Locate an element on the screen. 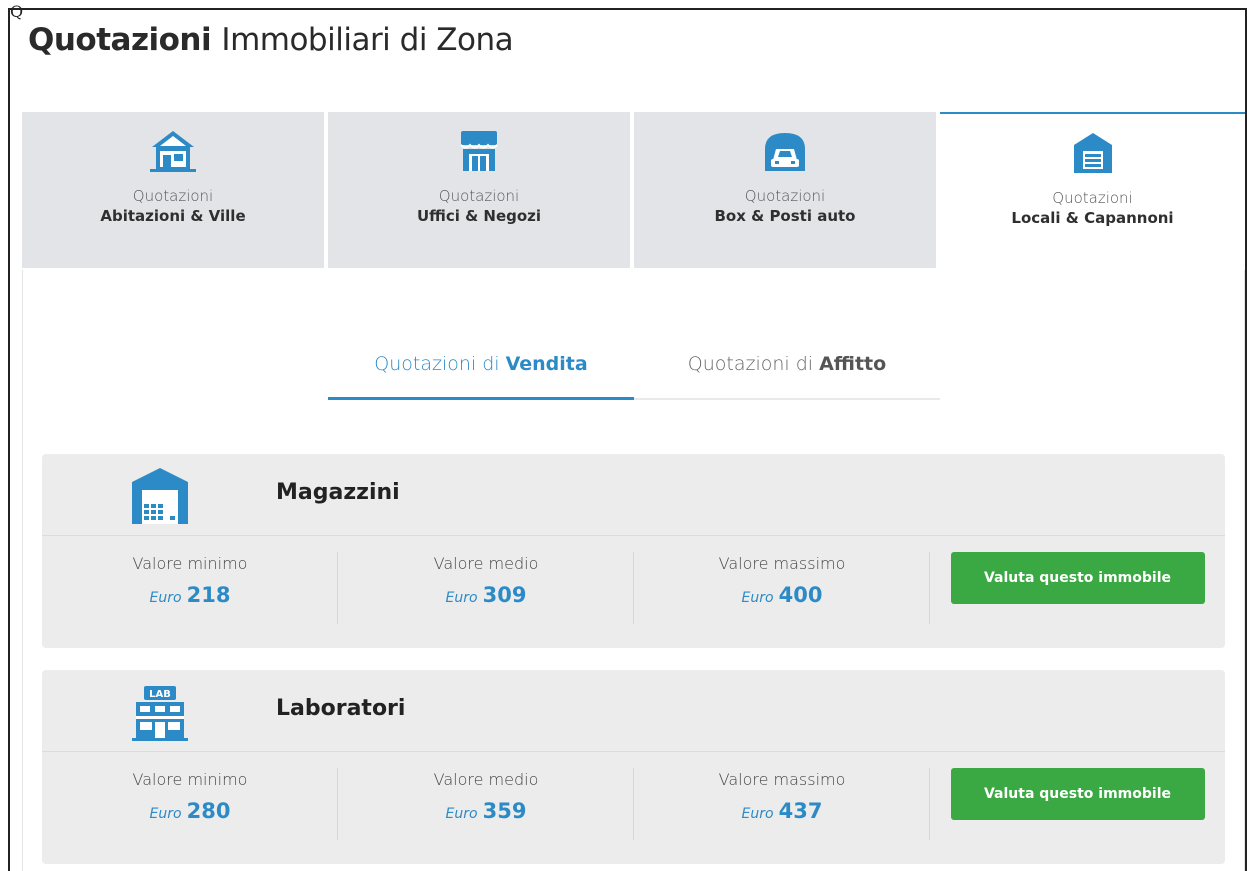 Image resolution: width=1247 pixels, height=871 pixels. min-value-cell: Valore minimo Euro 280 is located at coordinates (190, 808).